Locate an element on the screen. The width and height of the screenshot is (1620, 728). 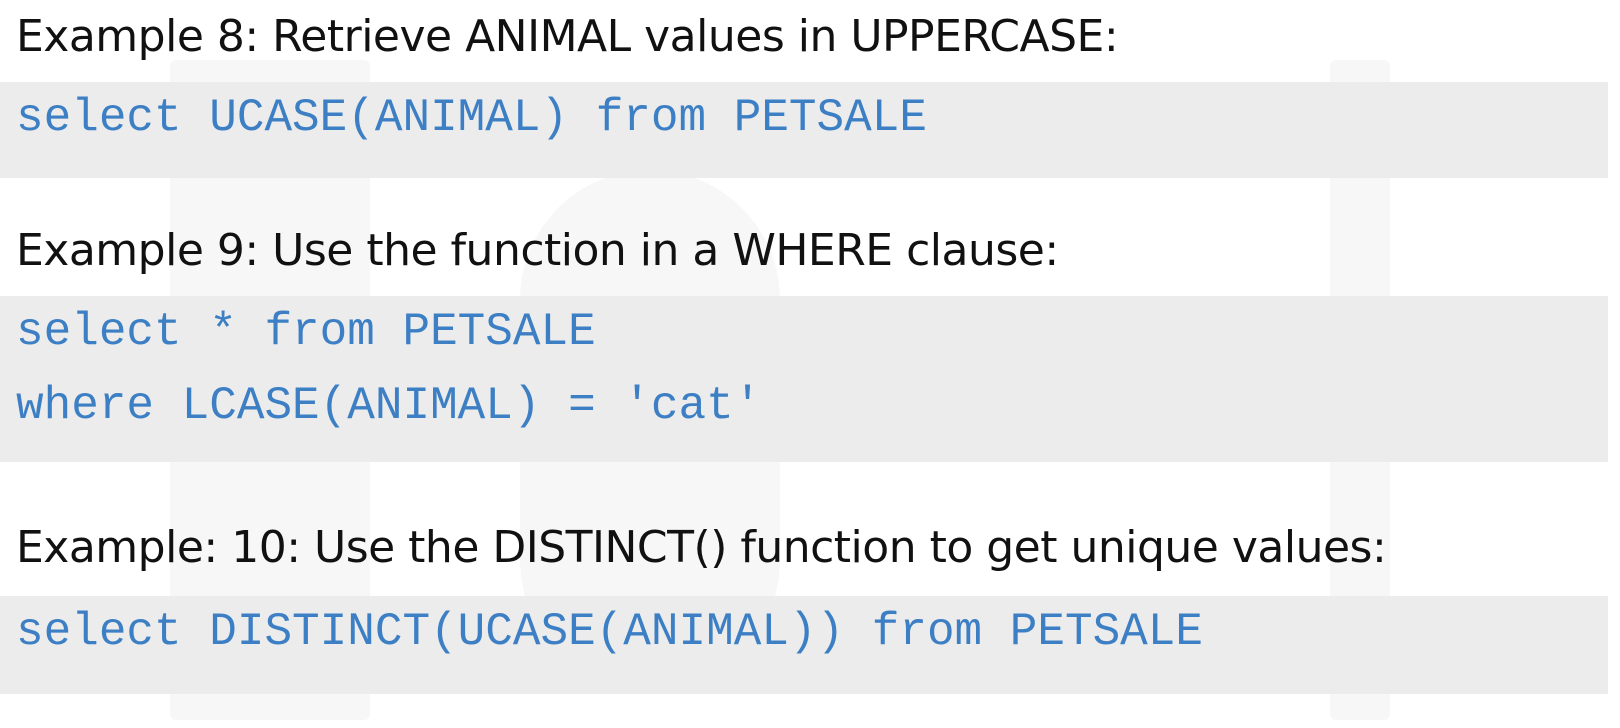
example-9-code-line-2: where LCASE(ANIMAL) = 'cat' is located at coordinates (389, 406).